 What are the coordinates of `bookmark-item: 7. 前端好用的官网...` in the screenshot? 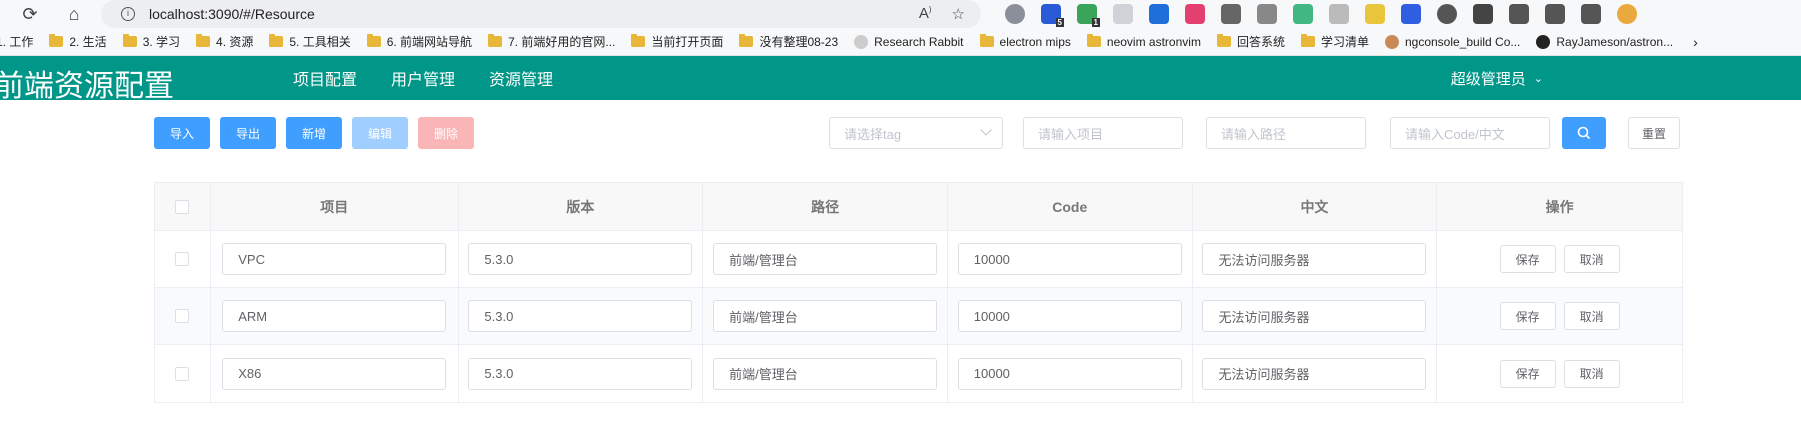 It's located at (551, 41).